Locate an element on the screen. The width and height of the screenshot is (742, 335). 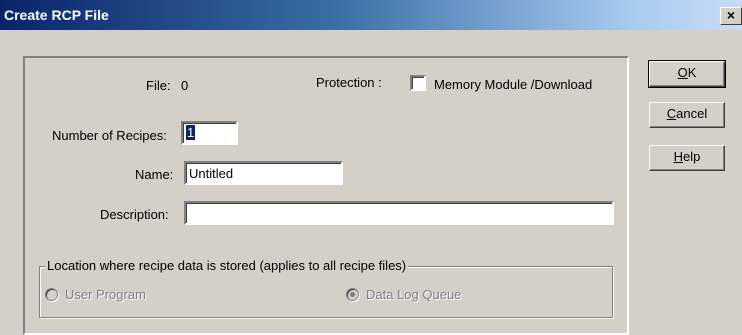
memory-module-checkbox is located at coordinates (418, 83).